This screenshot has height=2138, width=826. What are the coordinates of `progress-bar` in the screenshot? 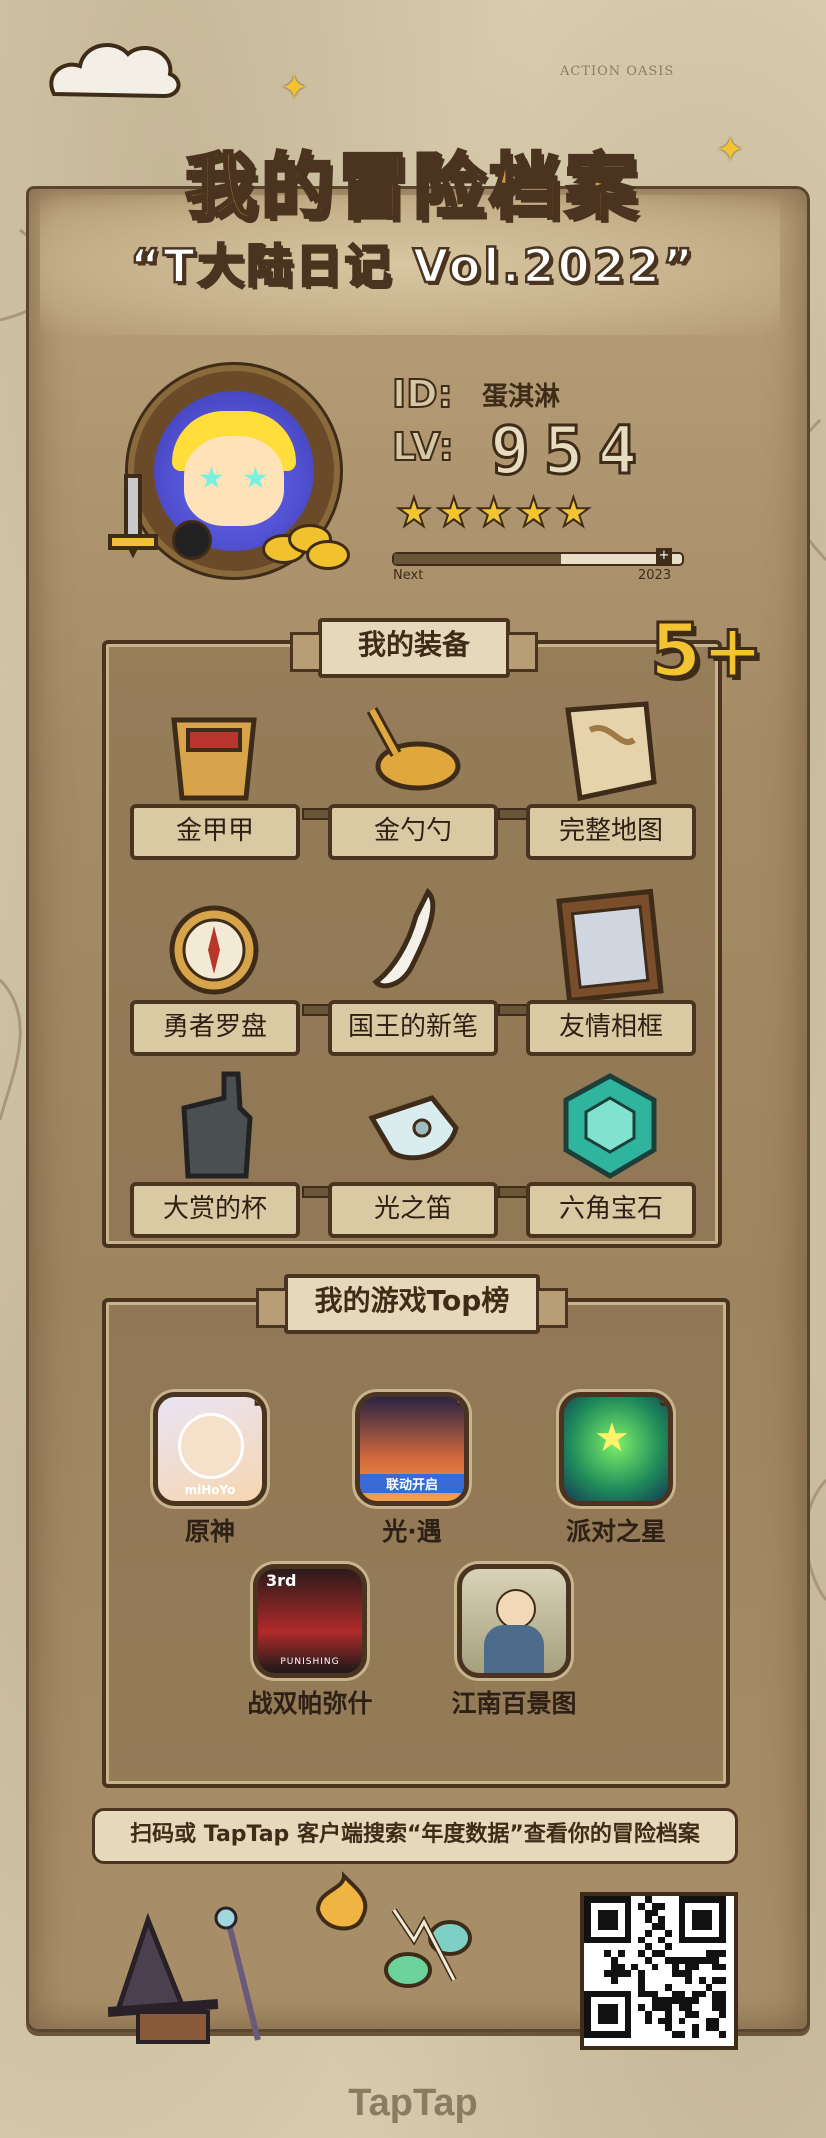 It's located at (538, 559).